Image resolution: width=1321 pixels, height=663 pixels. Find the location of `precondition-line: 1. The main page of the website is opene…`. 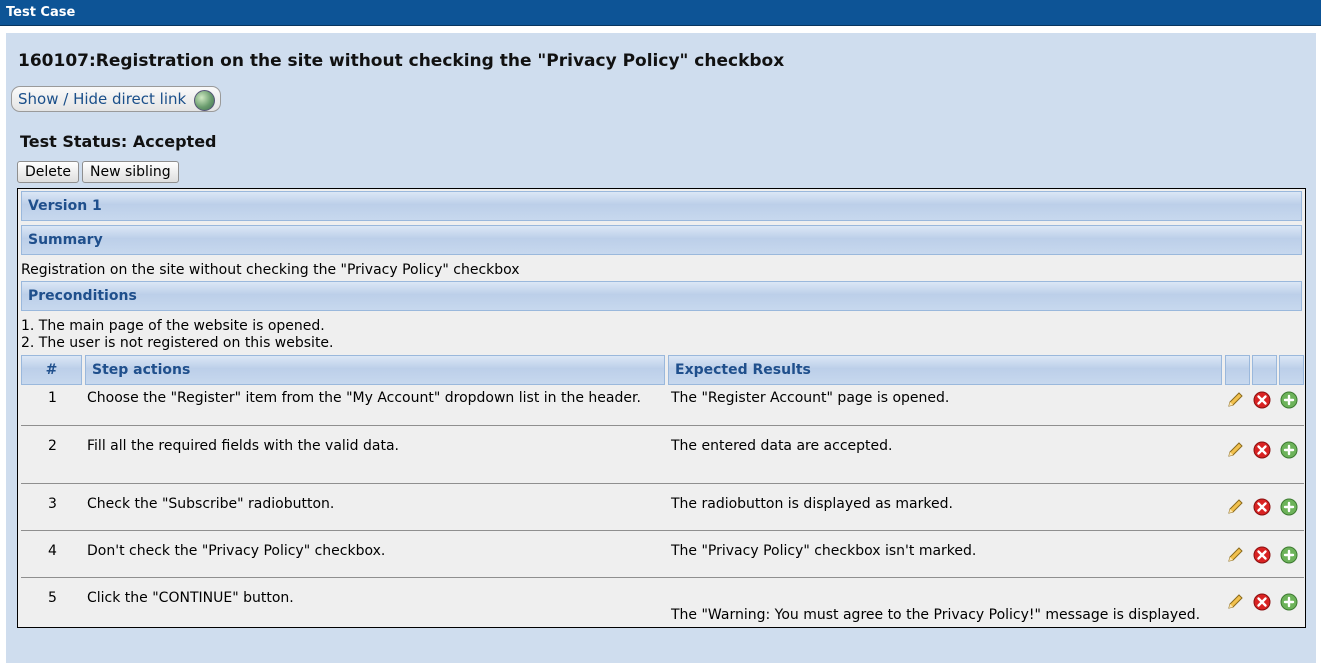

precondition-line: 1. The main page of the website is opene… is located at coordinates (173, 326).